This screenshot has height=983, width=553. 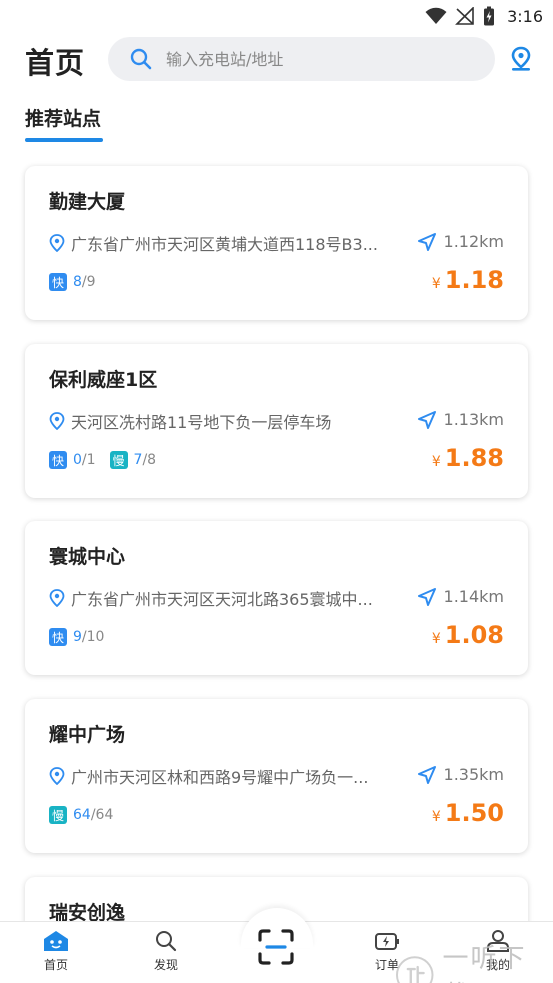 I want to click on charger-row: 慢 64/64, so click(x=88, y=815).